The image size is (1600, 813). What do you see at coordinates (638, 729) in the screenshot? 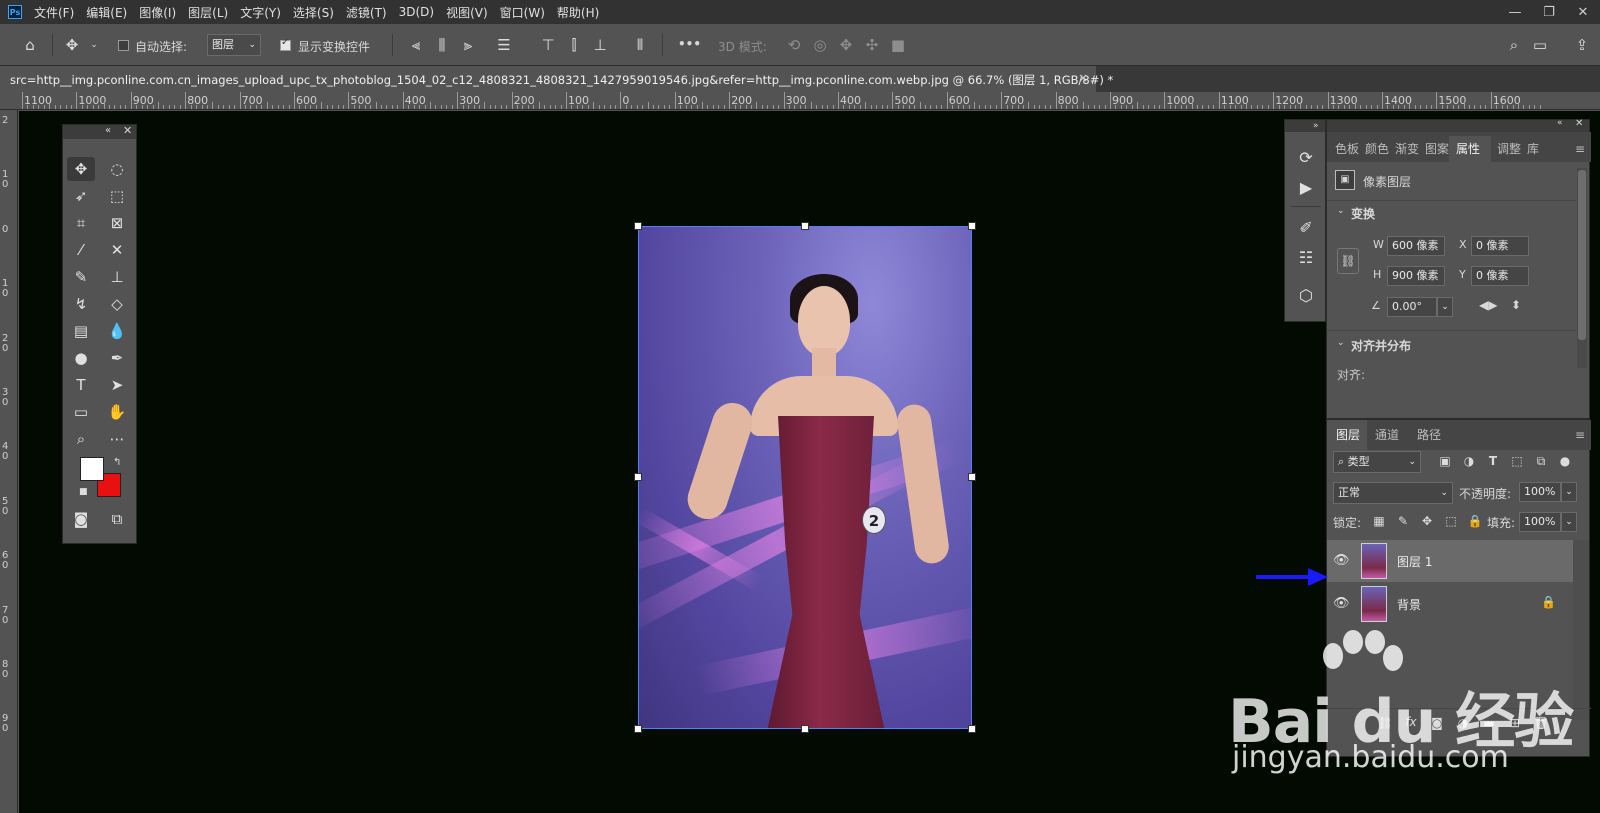
I see `transform-handle-bottom-left` at bounding box center [638, 729].